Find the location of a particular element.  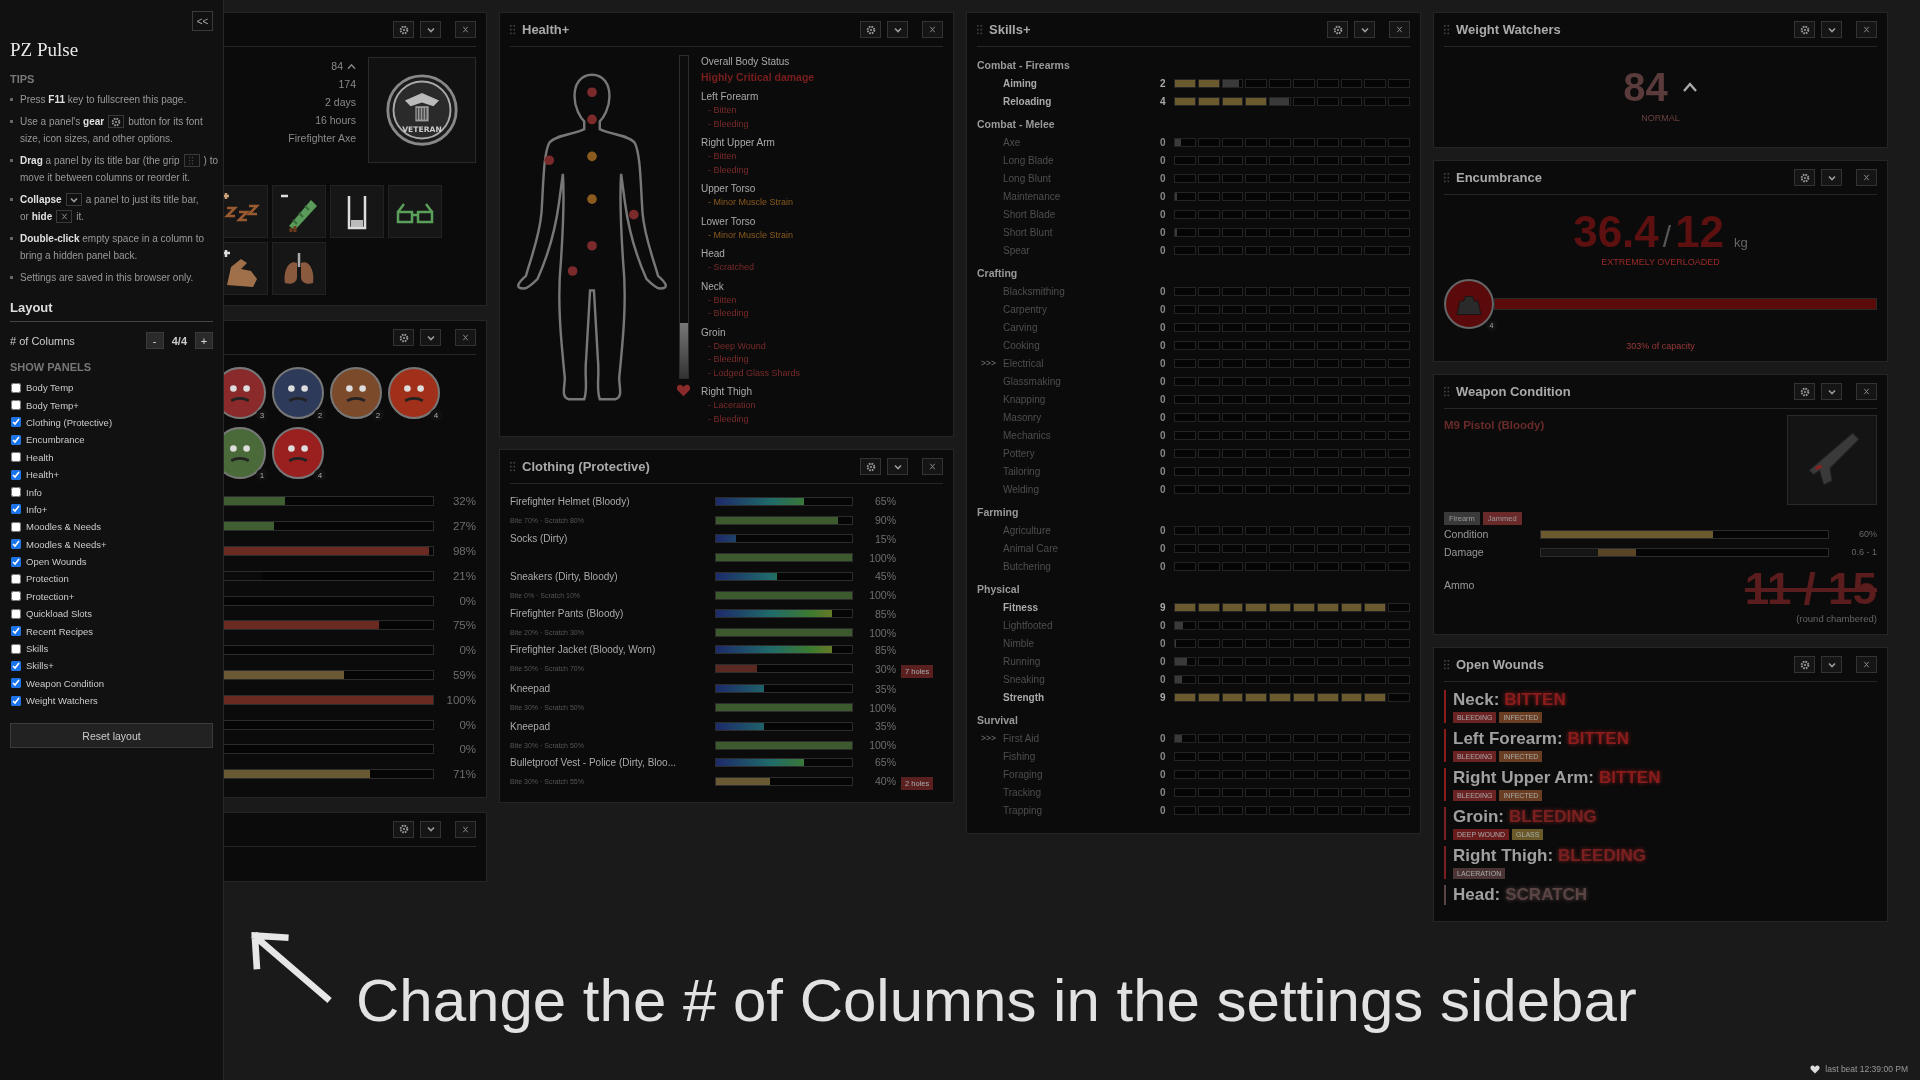

ammo-count: 11 / 15 is located at coordinates (1810, 589).